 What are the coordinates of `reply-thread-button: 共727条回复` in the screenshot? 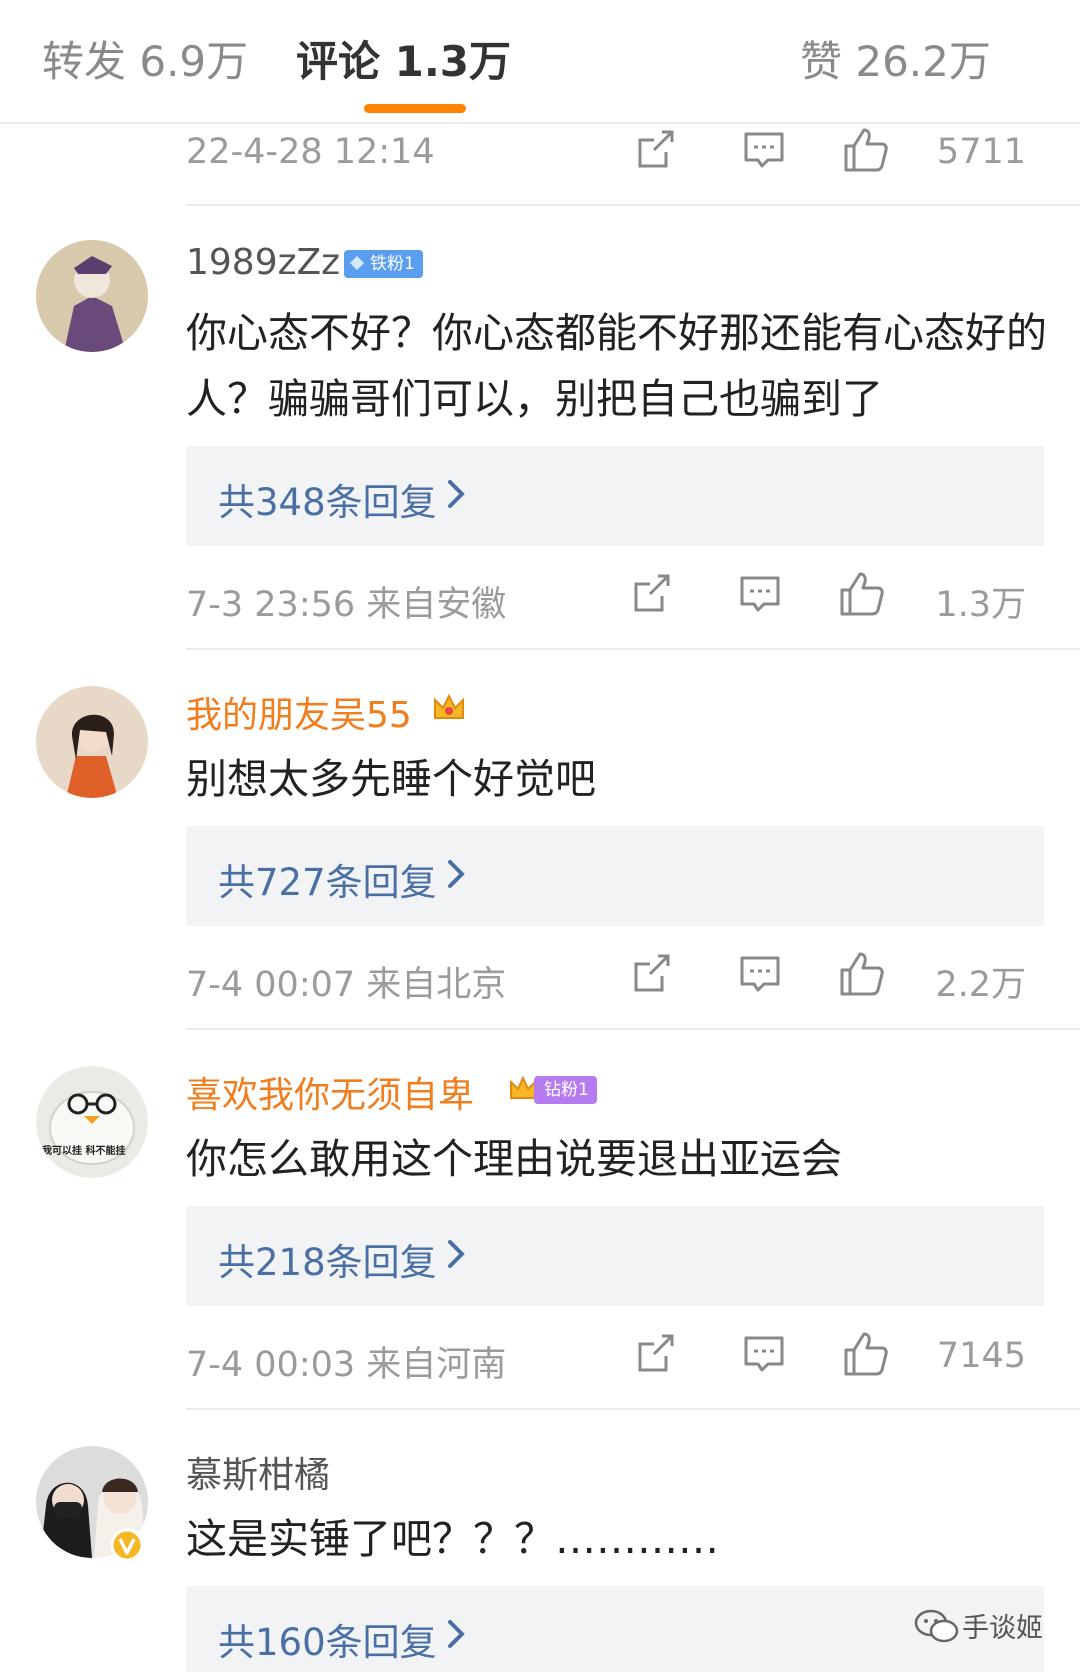 It's located at (615, 876).